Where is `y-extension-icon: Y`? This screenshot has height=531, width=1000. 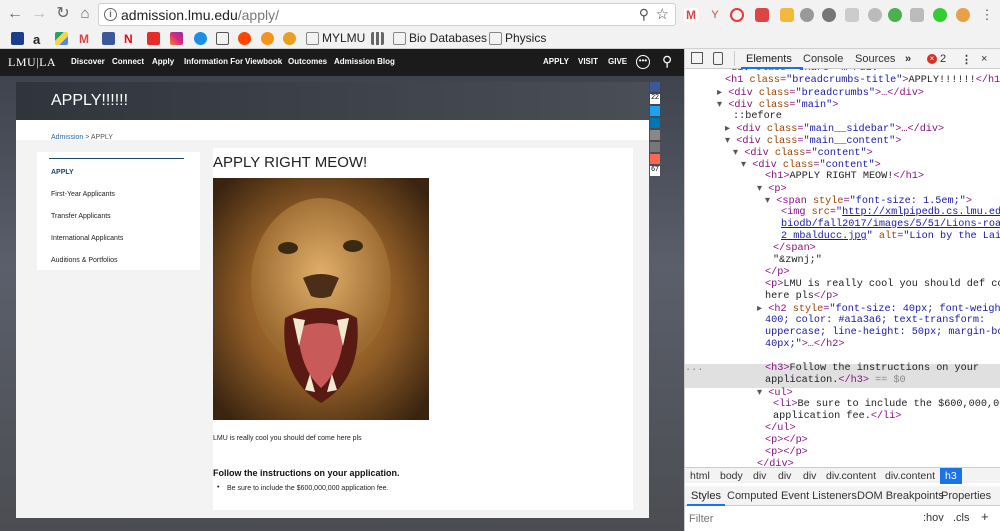 y-extension-icon: Y is located at coordinates (715, 15).